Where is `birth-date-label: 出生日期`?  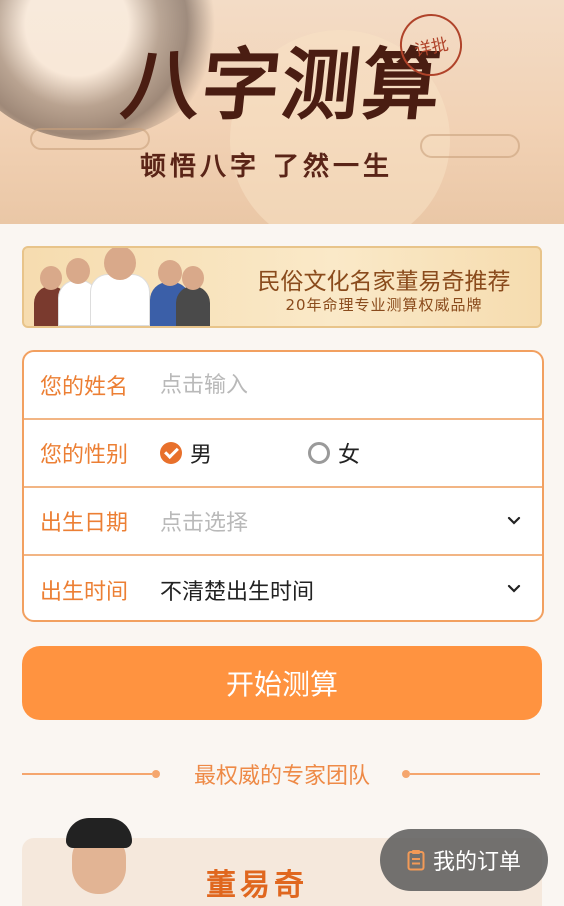
birth-date-label: 出生日期 is located at coordinates (84, 523).